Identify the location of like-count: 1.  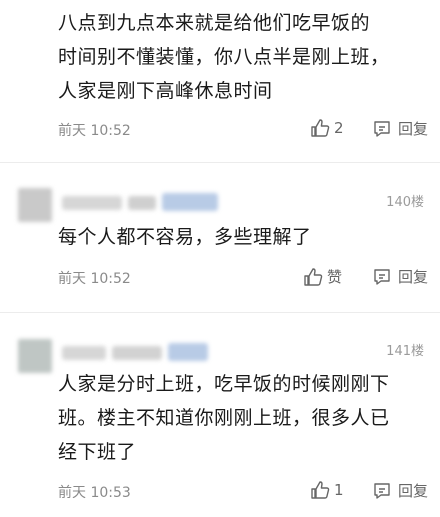
(339, 490).